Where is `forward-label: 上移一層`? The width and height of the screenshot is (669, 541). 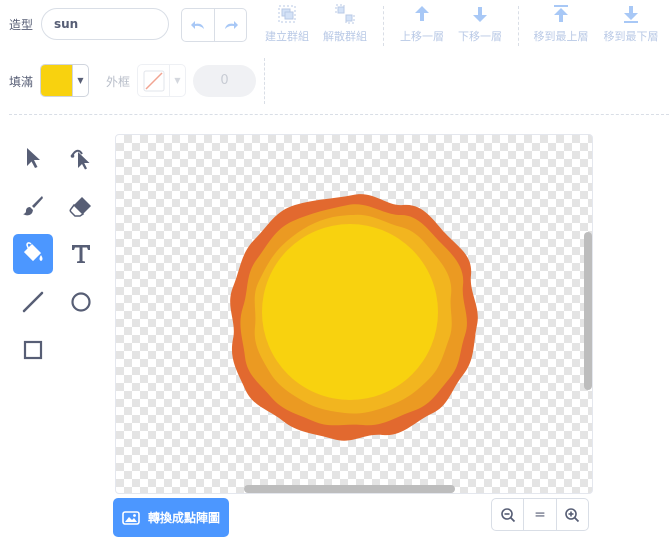 forward-label: 上移一層 is located at coordinates (422, 36).